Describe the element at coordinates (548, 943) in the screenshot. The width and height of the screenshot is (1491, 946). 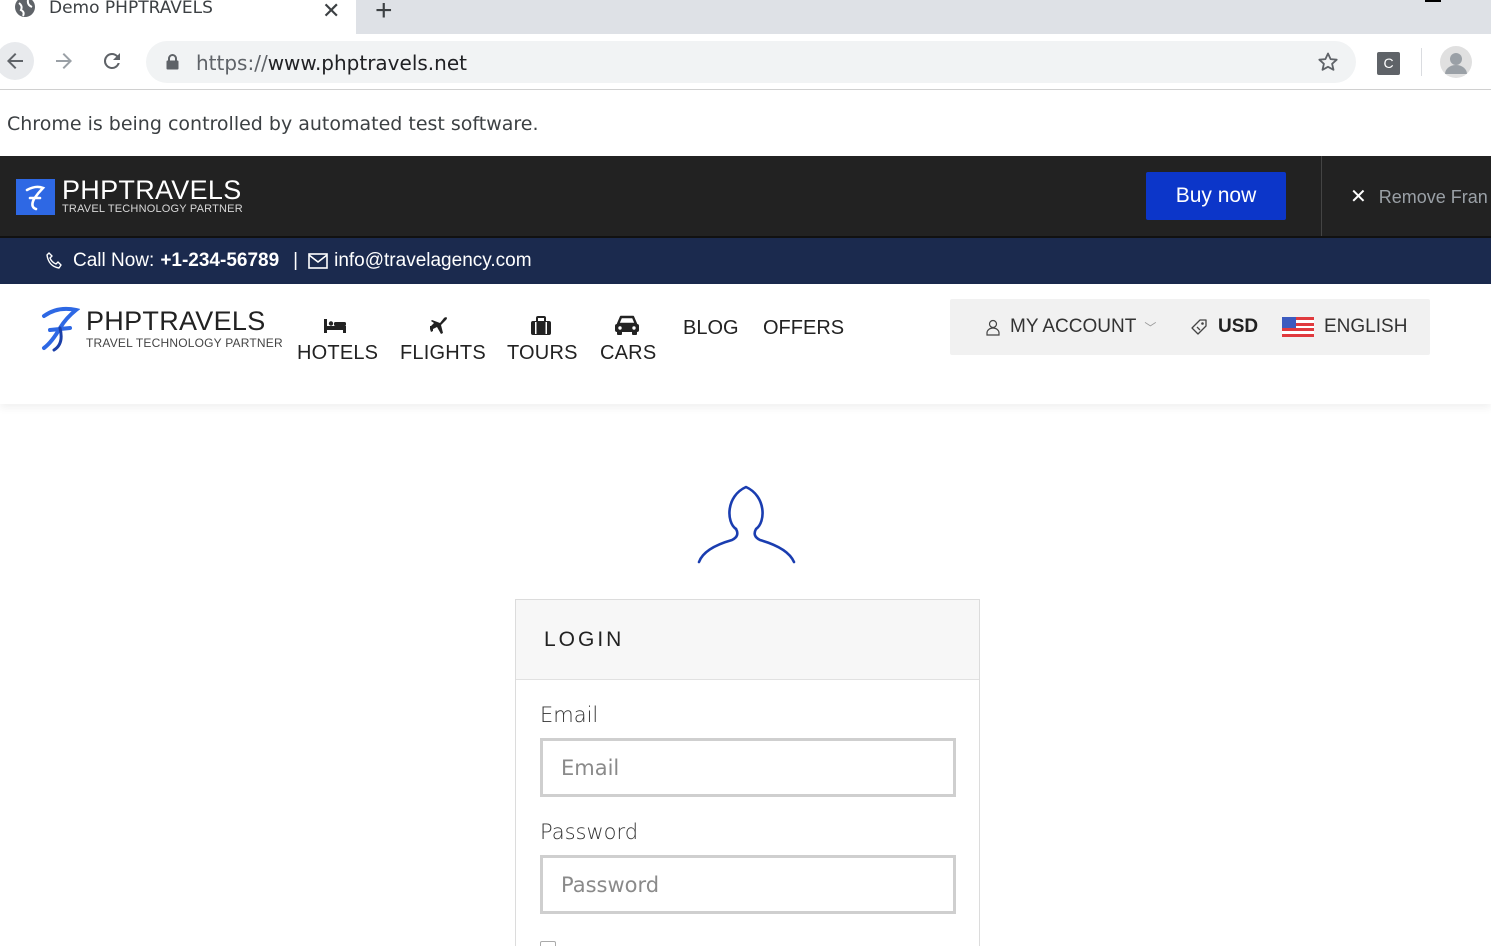
I see `remember-me-checkbox` at that location.